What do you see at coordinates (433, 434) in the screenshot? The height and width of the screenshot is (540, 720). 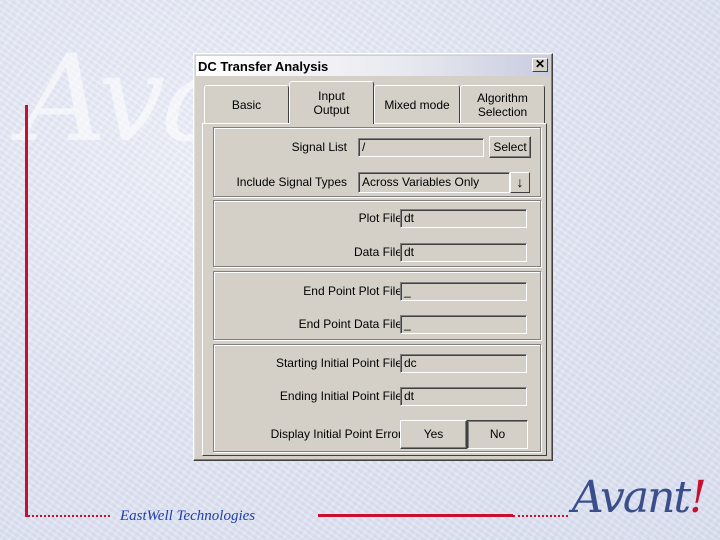 I see `yes-button: Yes` at bounding box center [433, 434].